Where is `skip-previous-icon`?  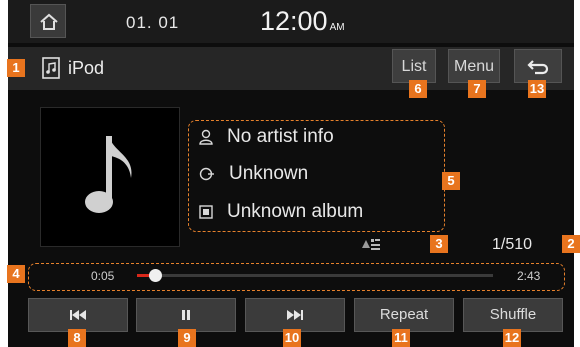 skip-previous-icon is located at coordinates (78, 315).